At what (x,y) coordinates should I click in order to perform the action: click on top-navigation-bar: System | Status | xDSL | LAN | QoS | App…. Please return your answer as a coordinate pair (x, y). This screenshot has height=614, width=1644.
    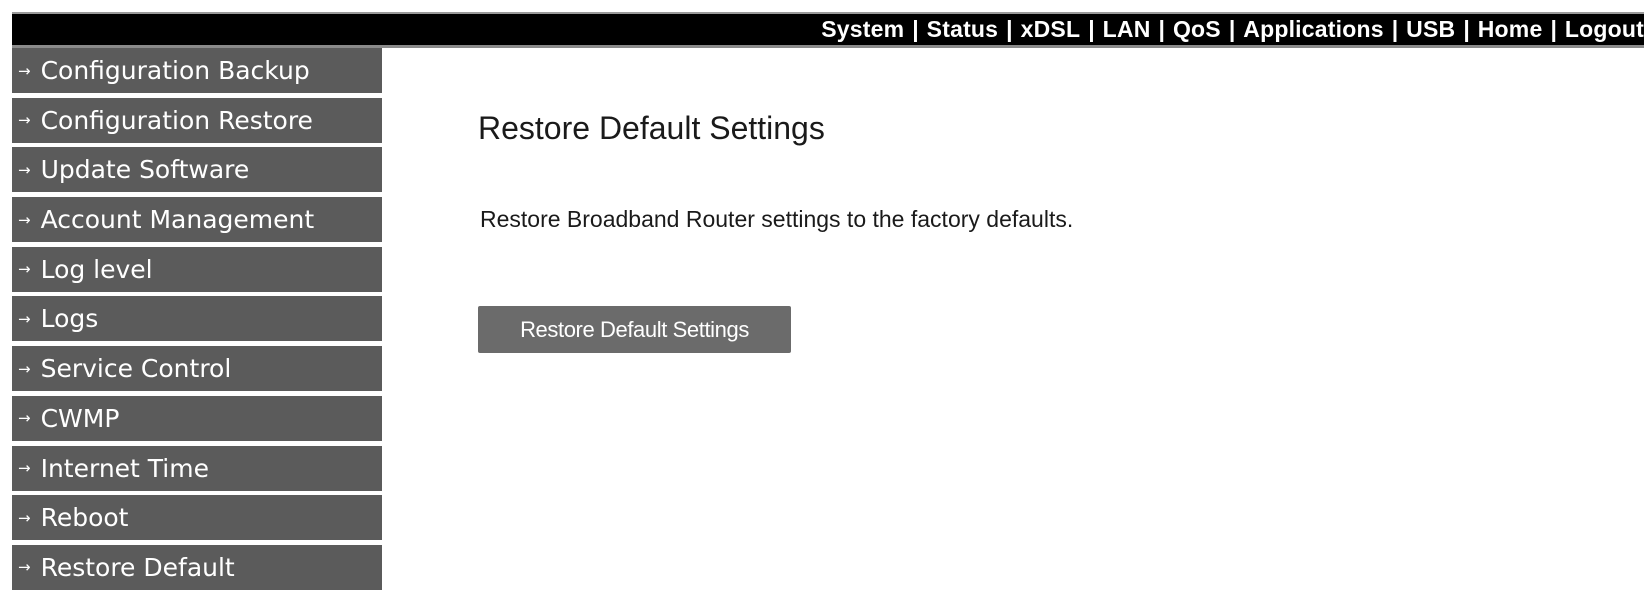
    Looking at the image, I should click on (828, 28).